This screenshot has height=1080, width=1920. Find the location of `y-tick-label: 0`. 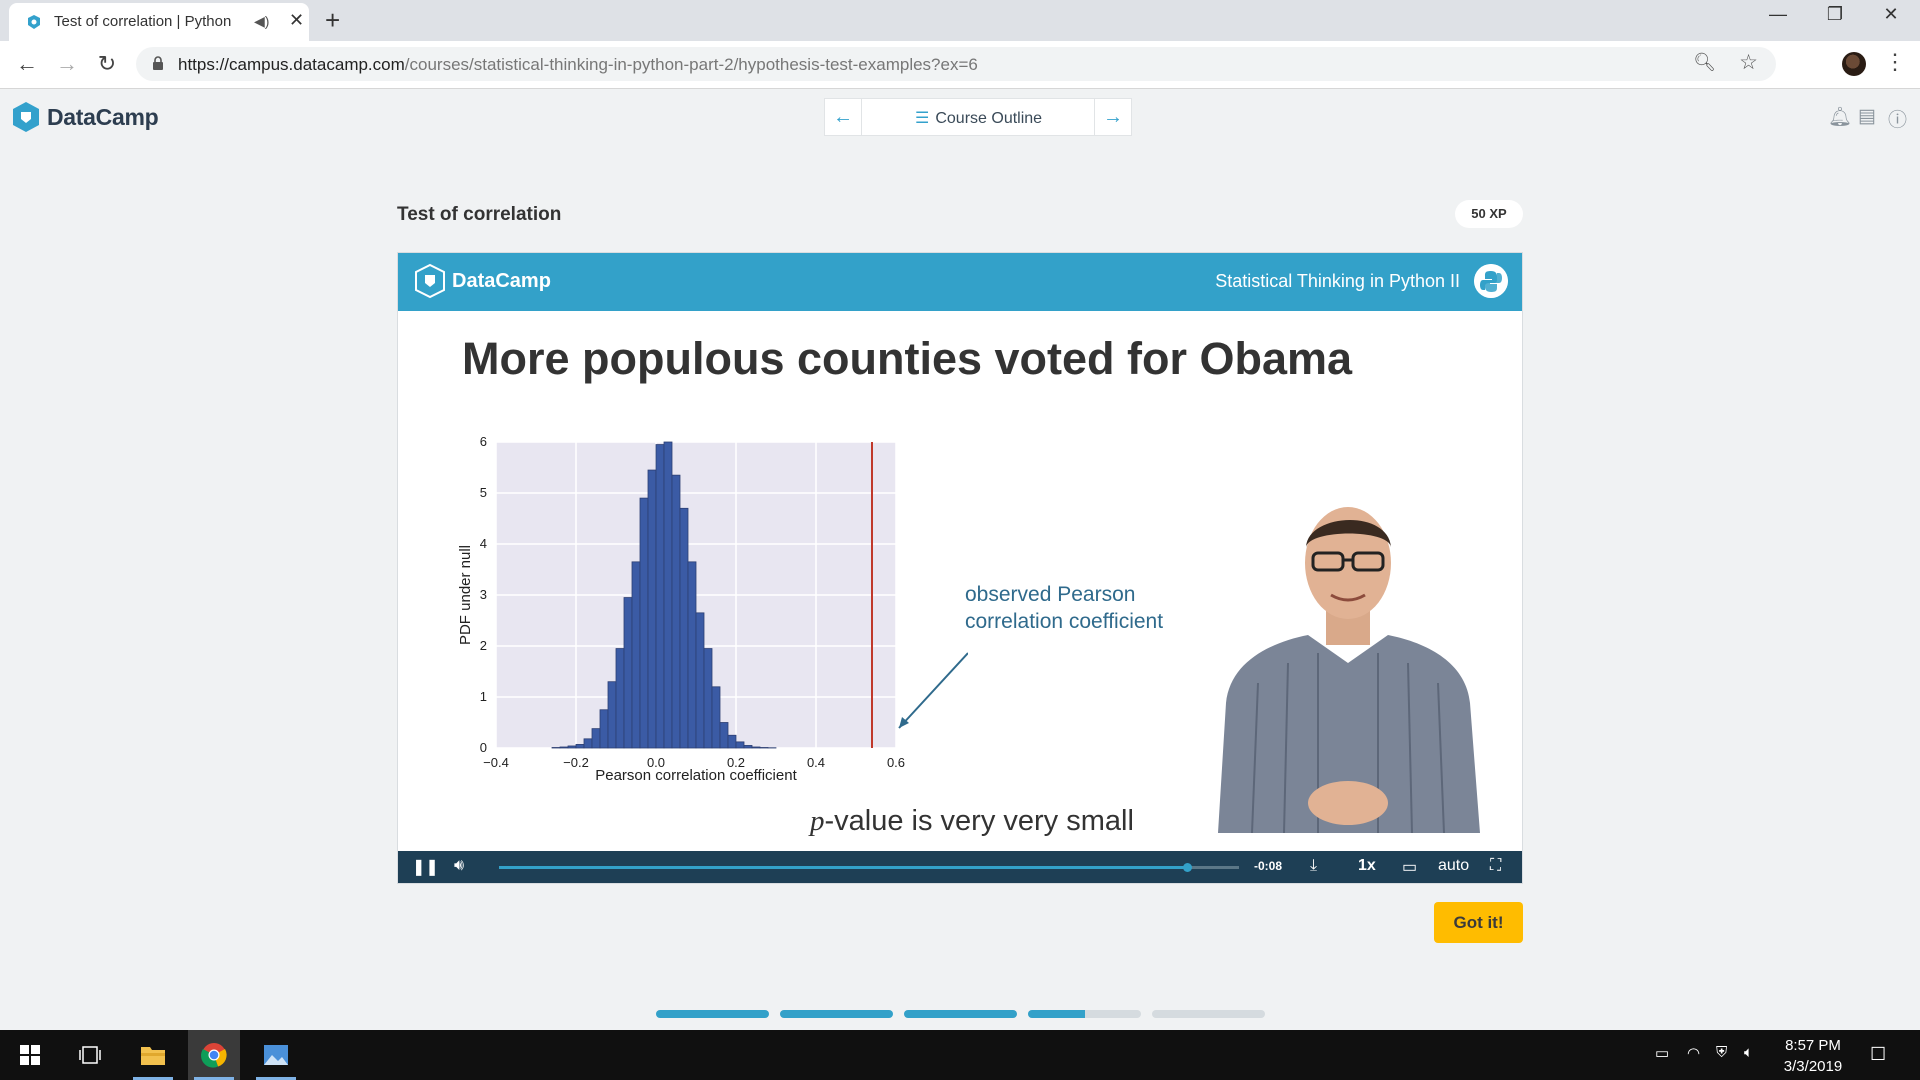

y-tick-label: 0 is located at coordinates (483, 747).